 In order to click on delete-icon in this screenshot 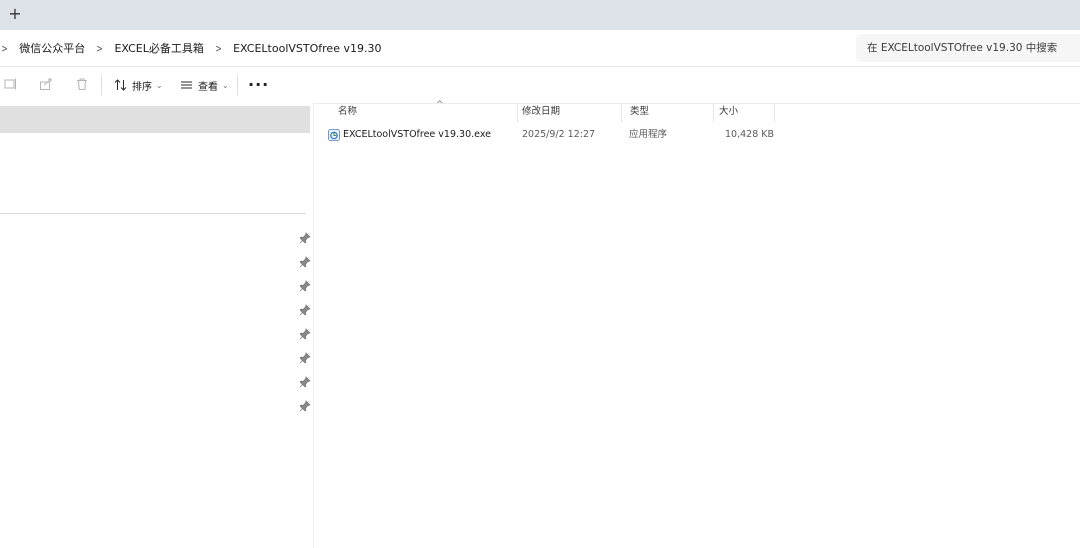, I will do `click(82, 84)`.